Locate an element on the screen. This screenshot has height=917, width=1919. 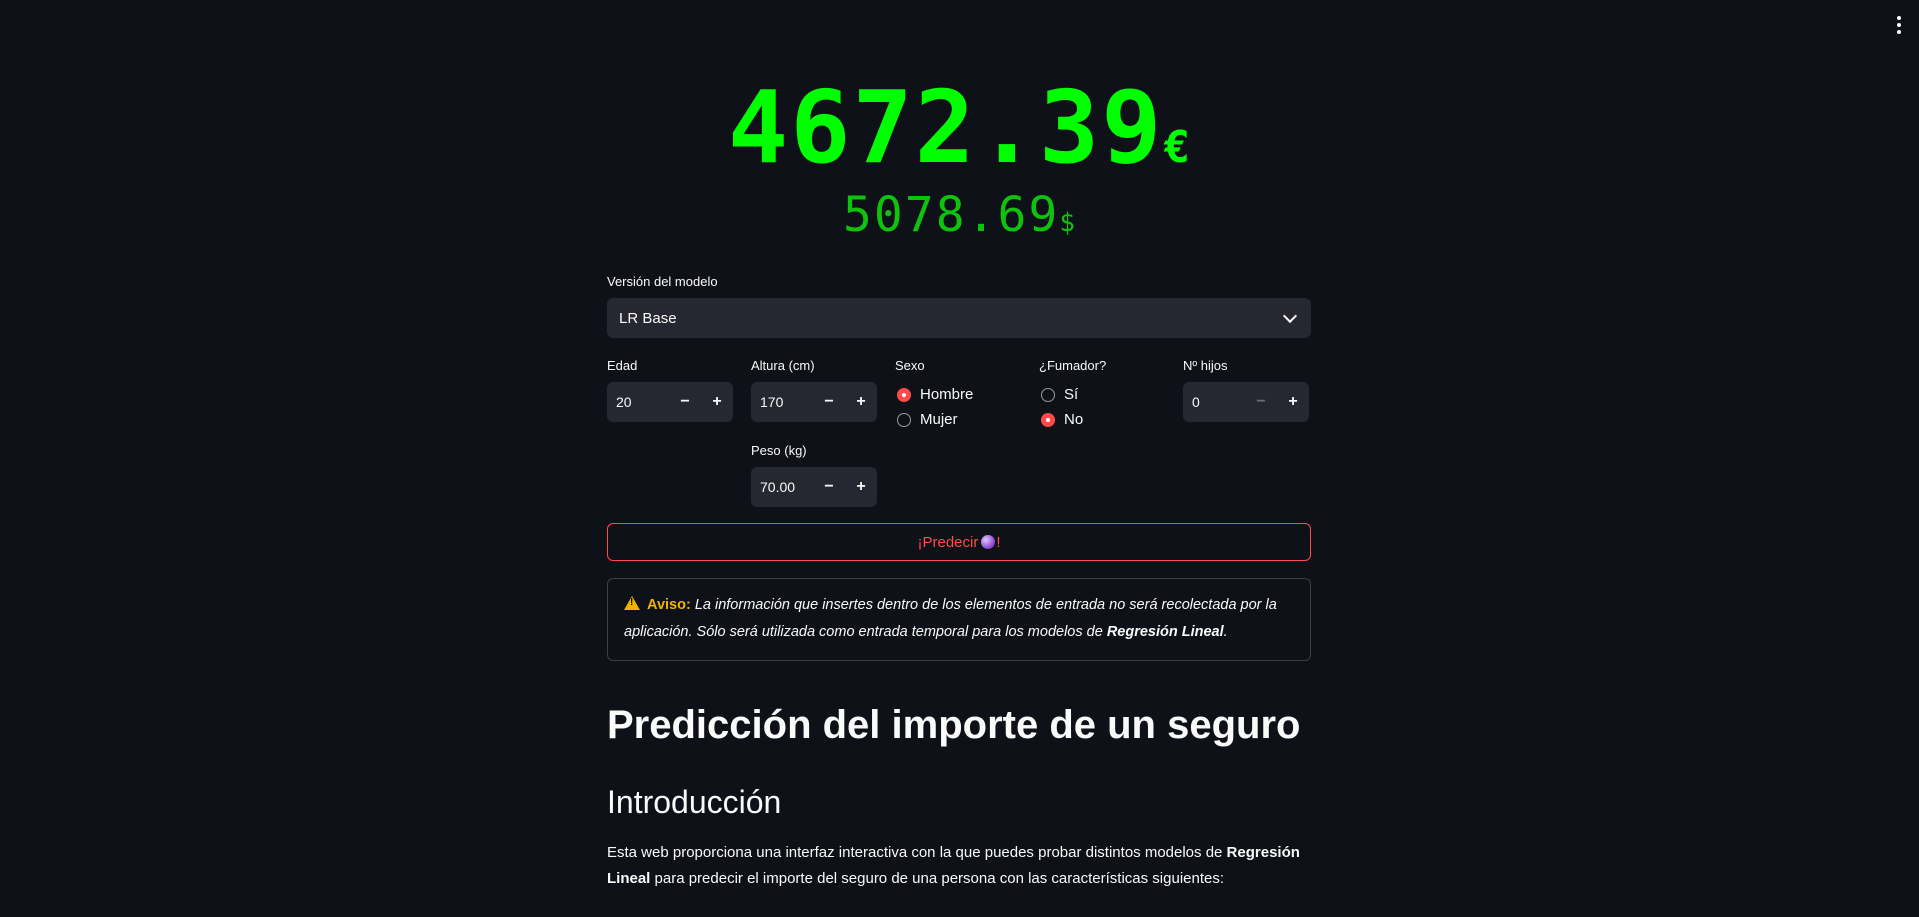
sexo-label: Sexo is located at coordinates (910, 365).